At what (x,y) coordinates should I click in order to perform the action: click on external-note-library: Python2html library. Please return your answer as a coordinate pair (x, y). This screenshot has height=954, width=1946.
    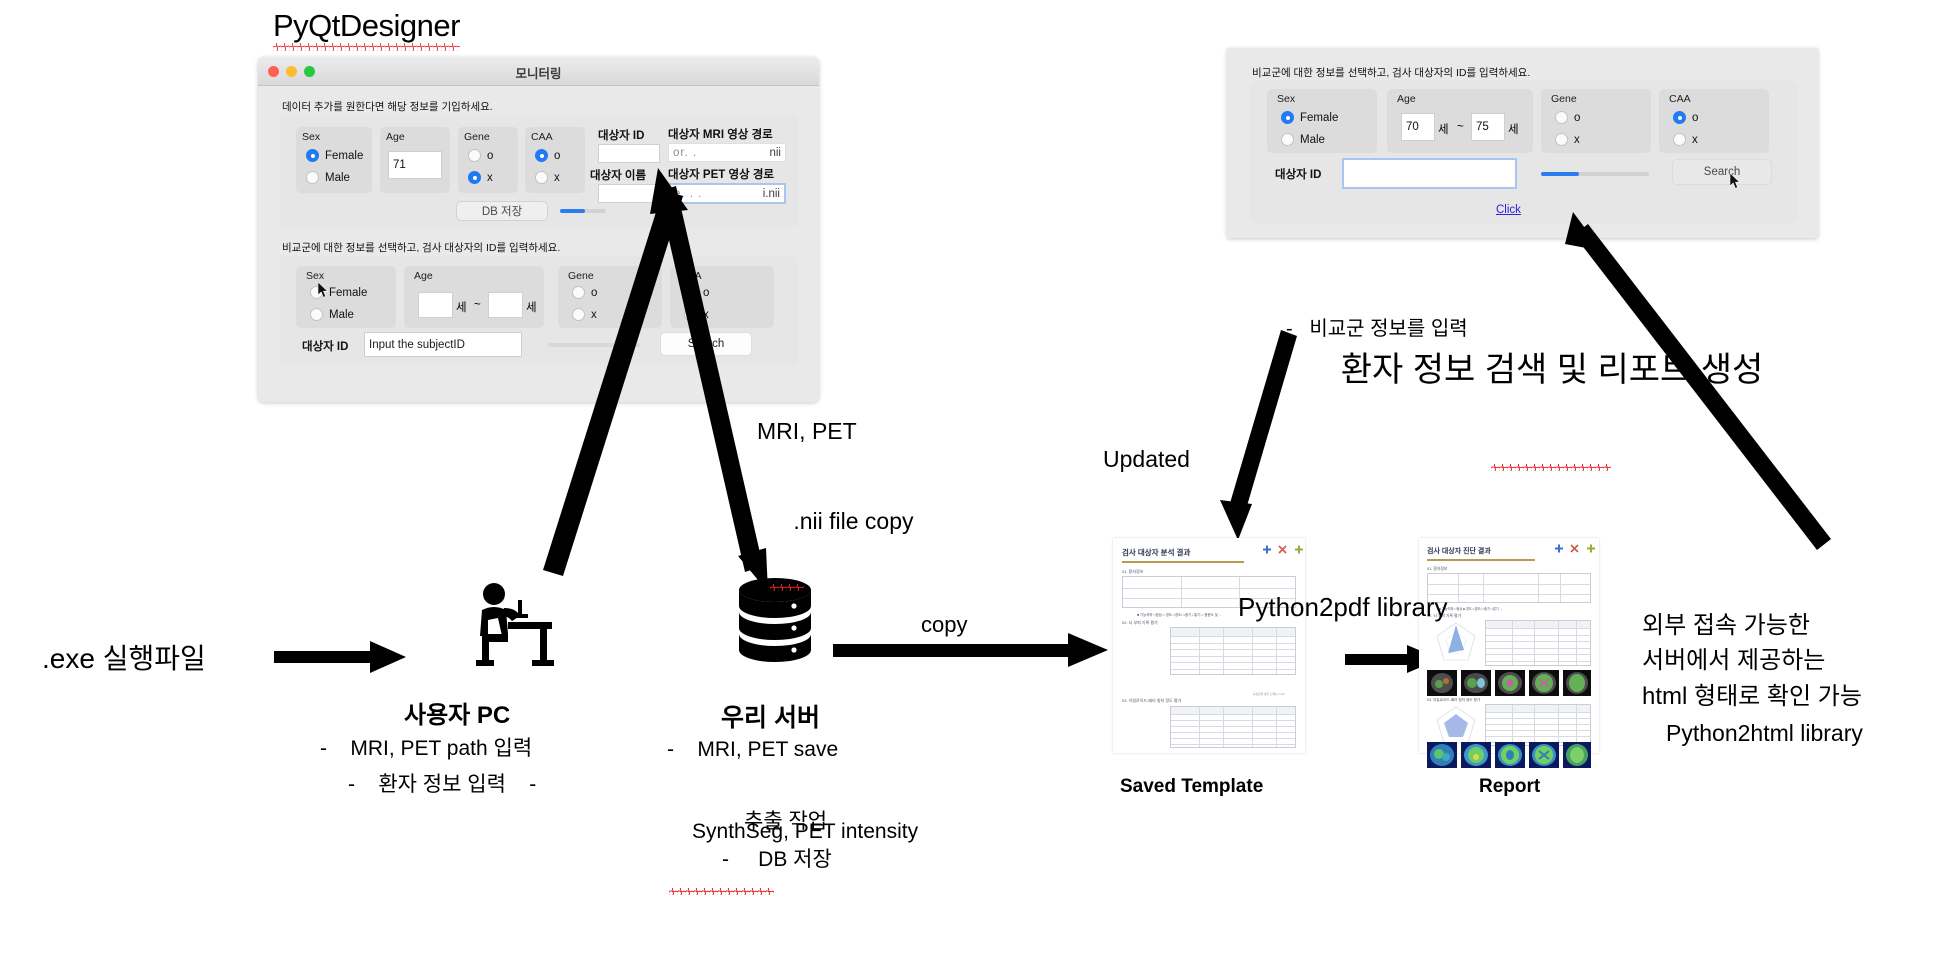
    Looking at the image, I should click on (1764, 733).